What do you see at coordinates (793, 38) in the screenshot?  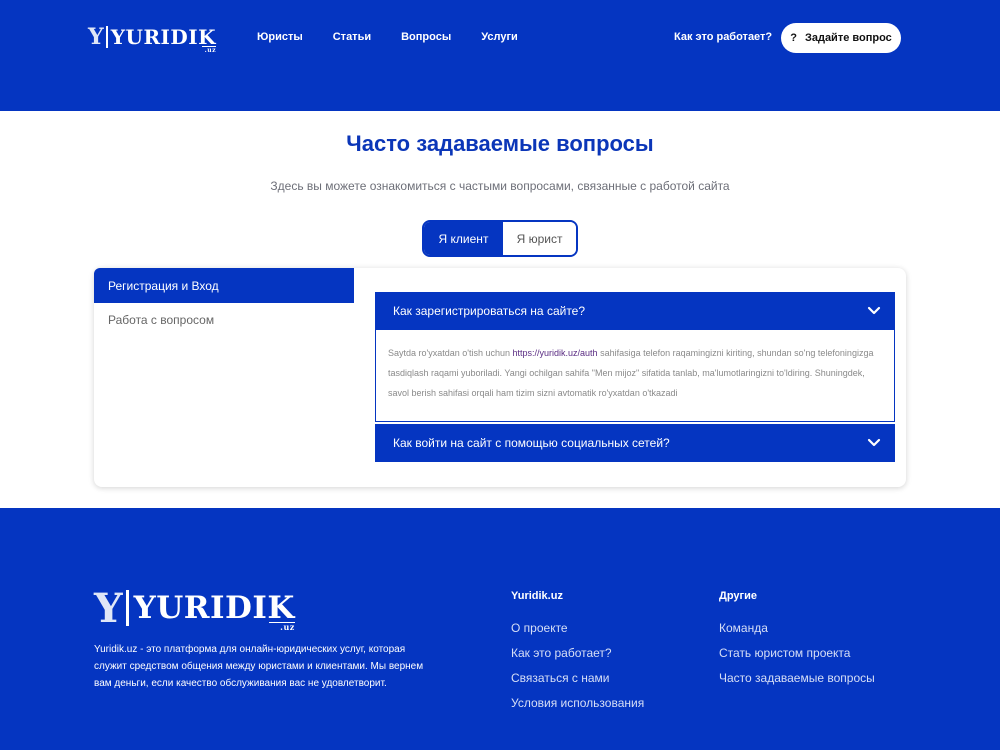 I see `question-mark-icon: ?` at bounding box center [793, 38].